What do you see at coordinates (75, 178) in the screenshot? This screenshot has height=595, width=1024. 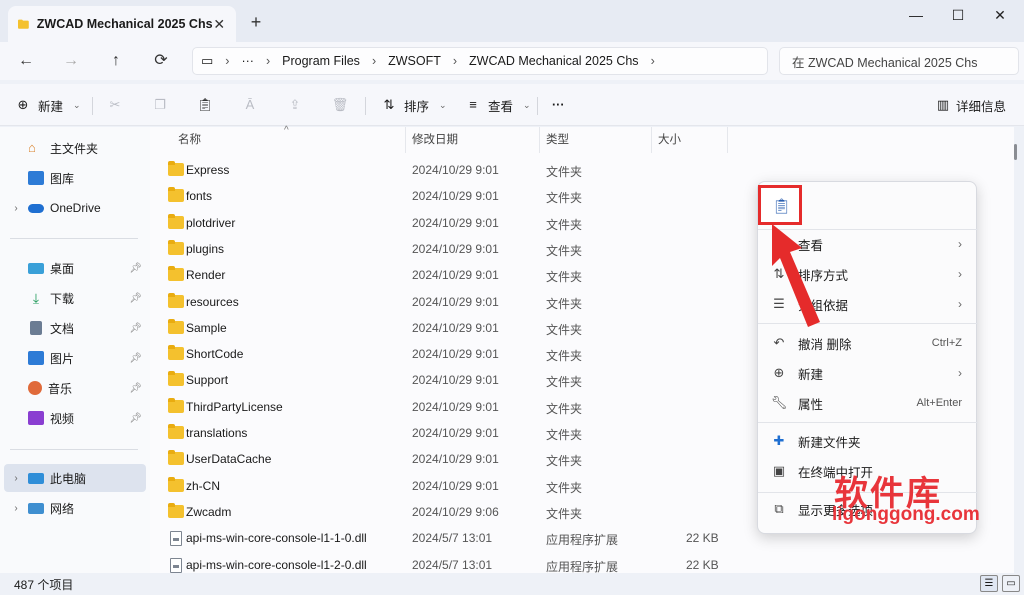 I see `sidebar-item-gallery: 图库` at bounding box center [75, 178].